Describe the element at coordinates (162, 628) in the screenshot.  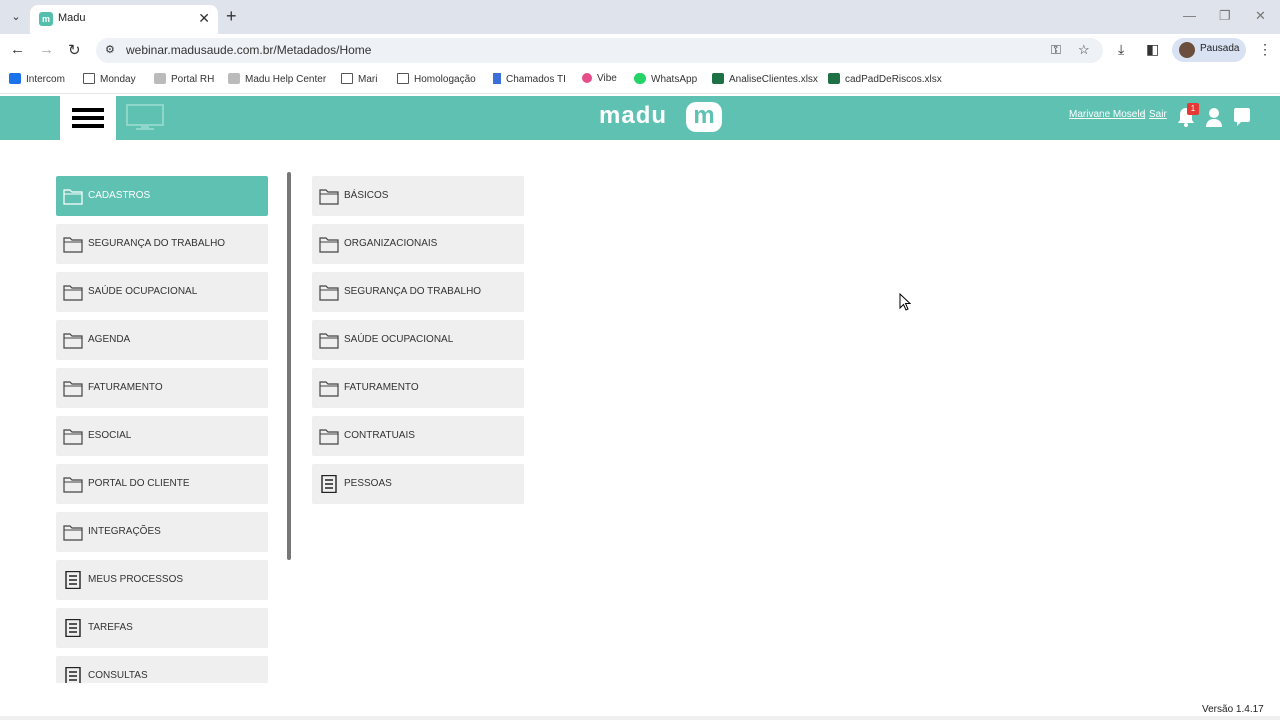
I see `menu-item-tarefas: TAREFAS` at that location.